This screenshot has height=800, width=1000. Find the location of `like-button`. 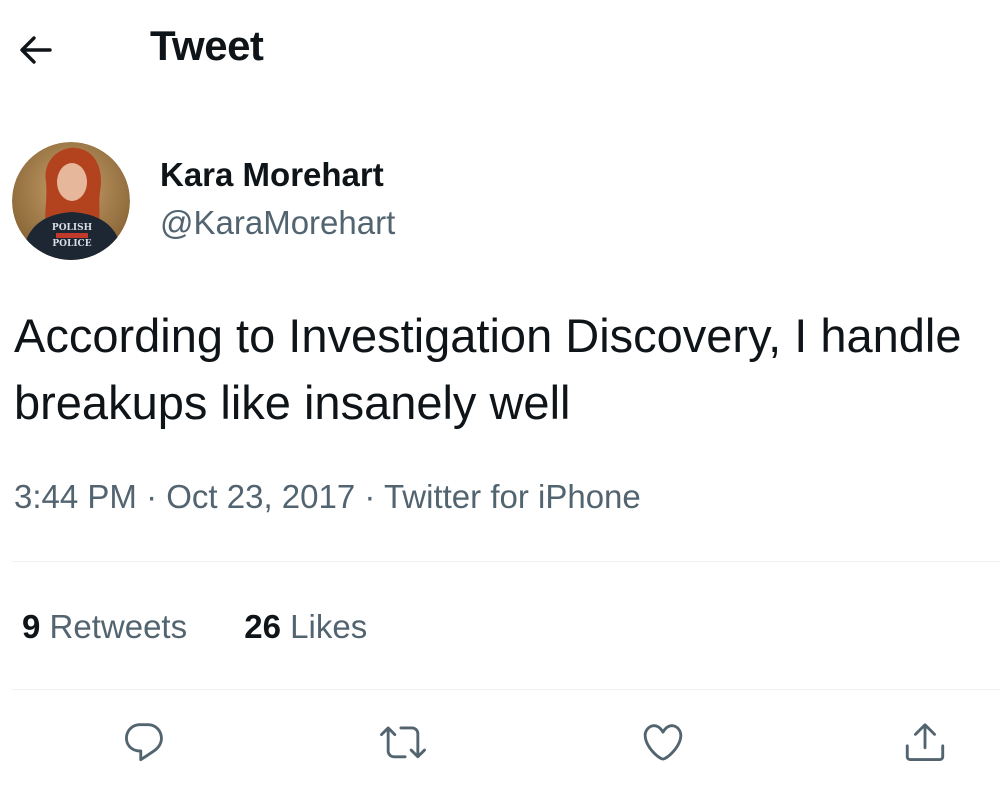

like-button is located at coordinates (663, 742).